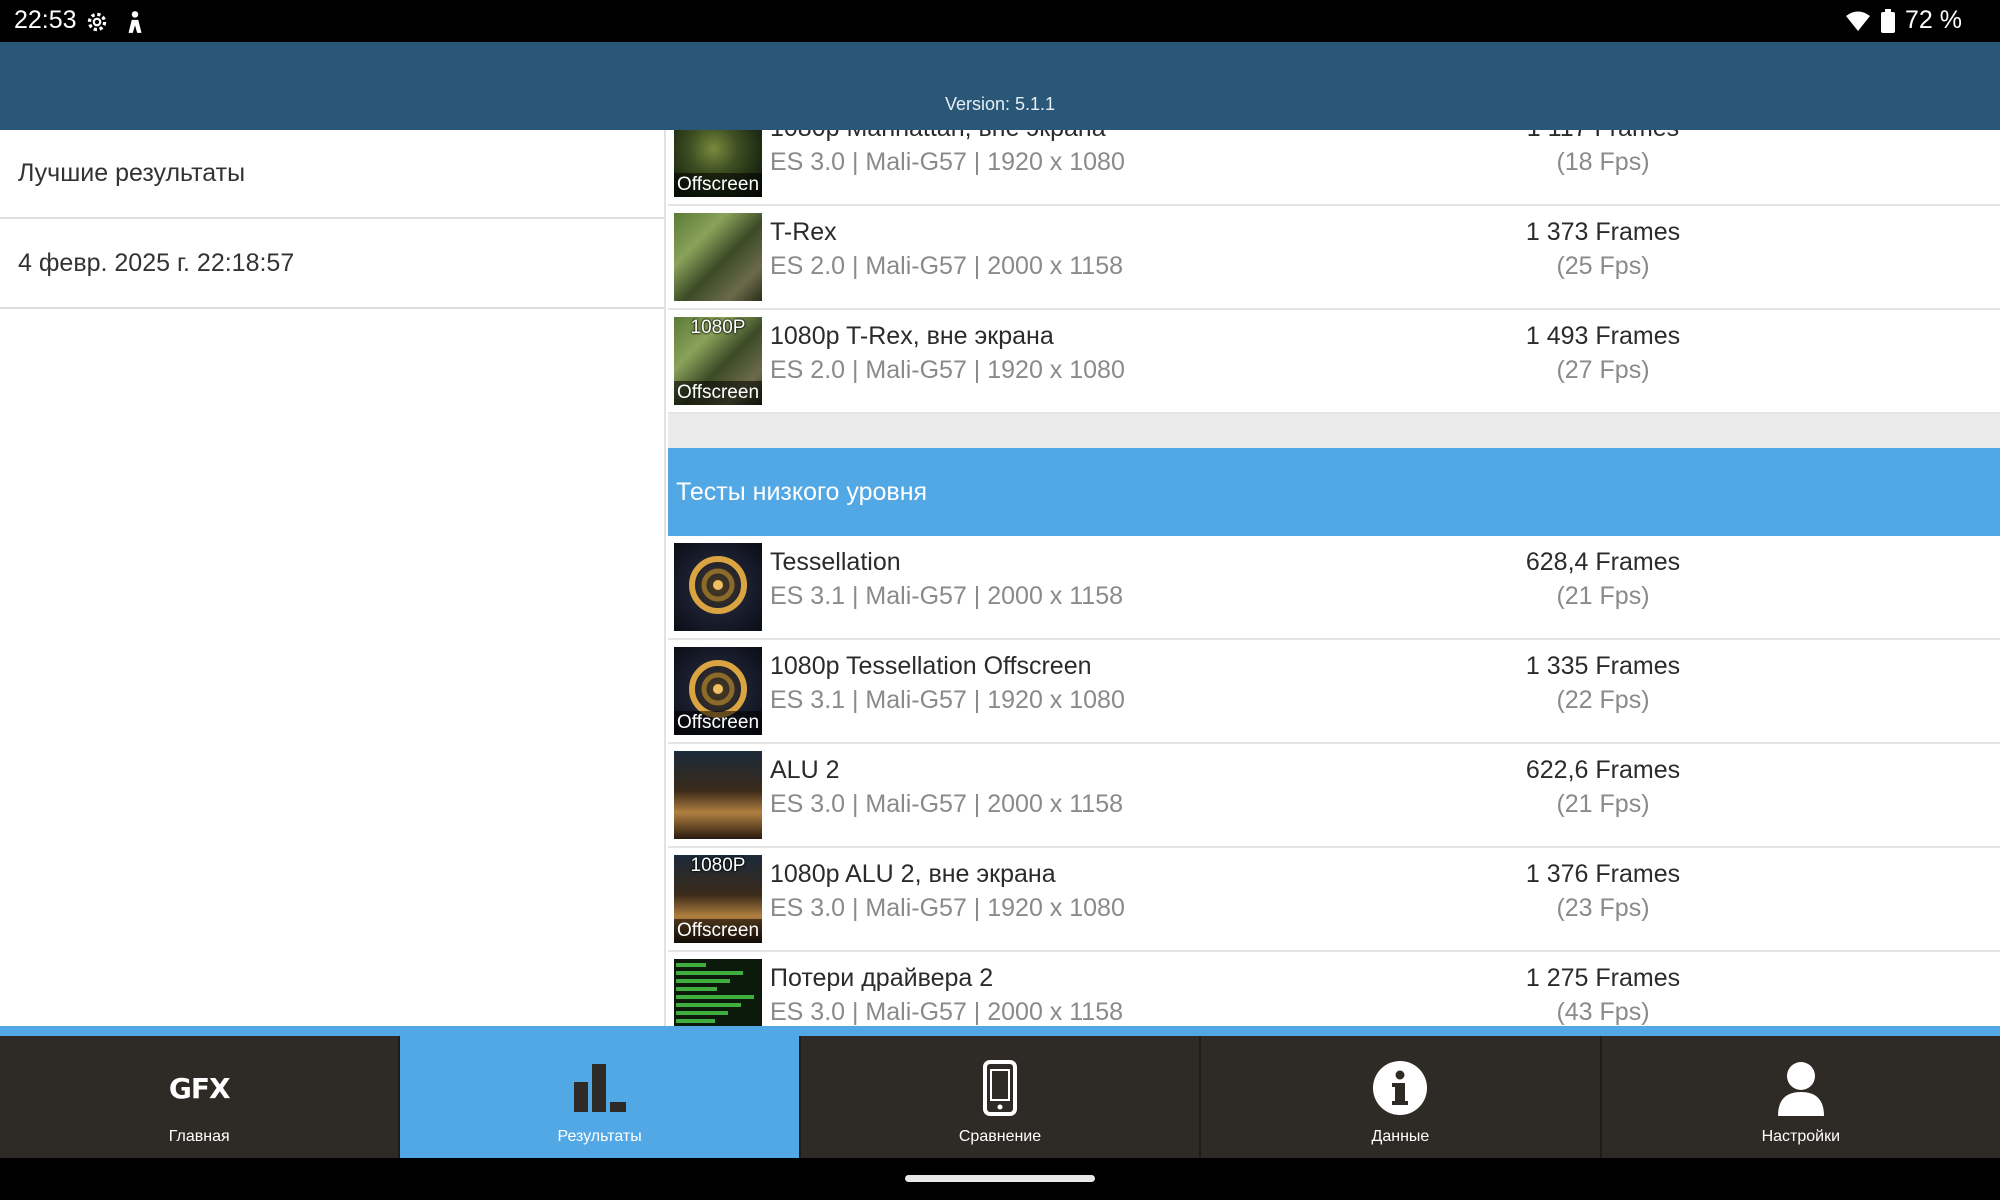 This screenshot has height=1200, width=2000. Describe the element at coordinates (1603, 336) in the screenshot. I see `test-frames: 1 493 Frames` at that location.